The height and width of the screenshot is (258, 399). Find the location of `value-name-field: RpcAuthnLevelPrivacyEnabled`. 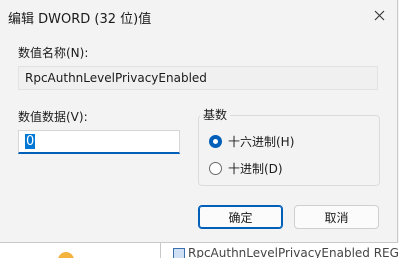

value-name-field: RpcAuthnLevelPrivacyEnabled is located at coordinates (198, 78).